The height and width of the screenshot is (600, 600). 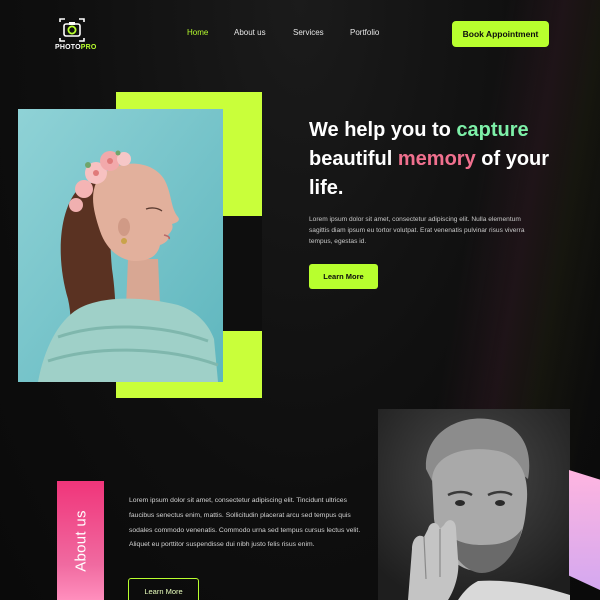 What do you see at coordinates (326, 188) in the screenshot?
I see `headline-text: life.` at bounding box center [326, 188].